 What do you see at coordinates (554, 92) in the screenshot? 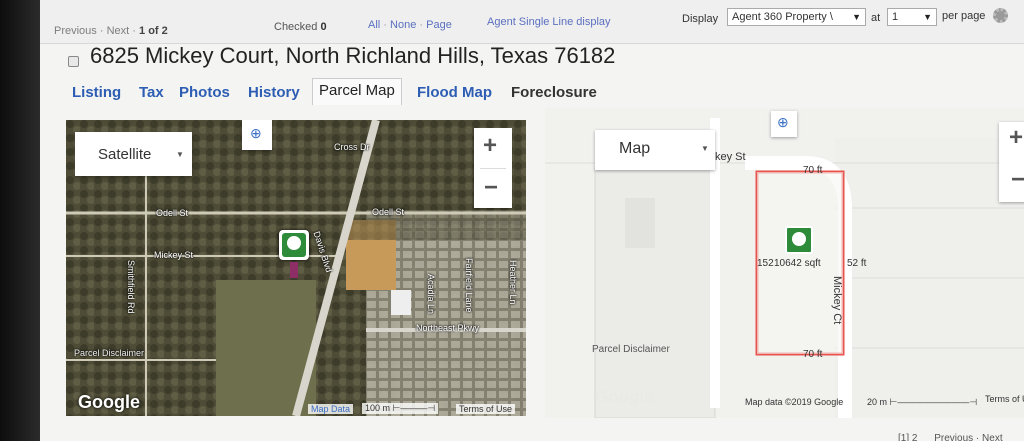
I see `tab-foreclosure: Foreclosure` at bounding box center [554, 92].